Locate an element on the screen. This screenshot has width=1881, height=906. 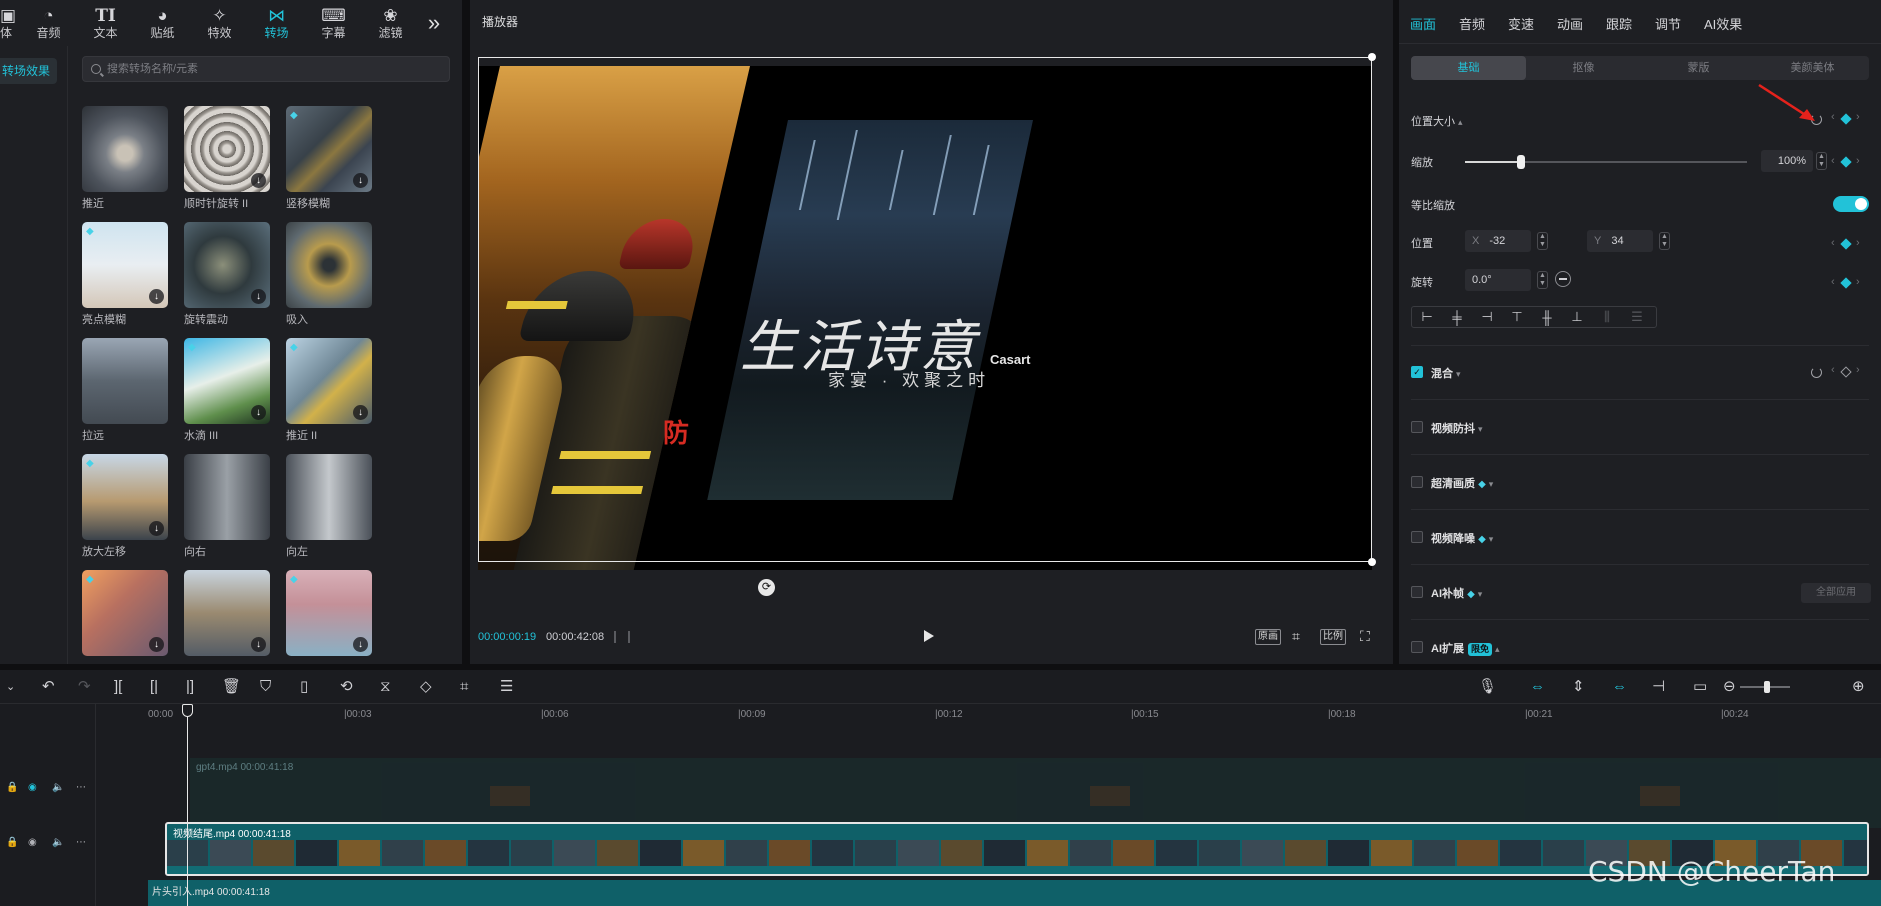
freeze-icon: ▯ is located at coordinates (304, 687).